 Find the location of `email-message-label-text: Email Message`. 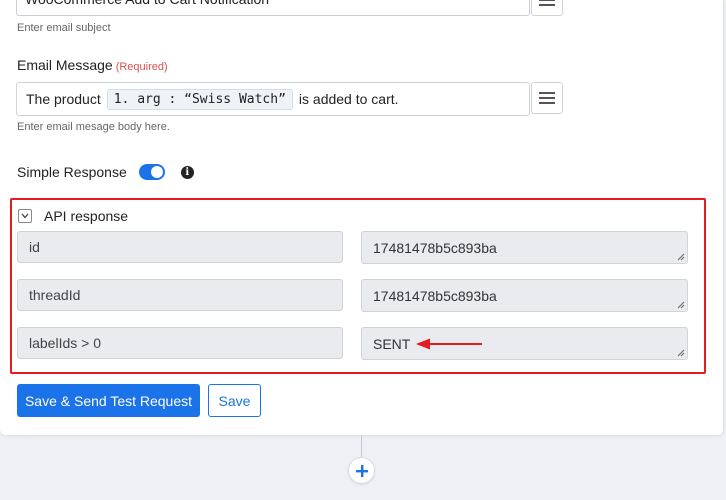

email-message-label-text: Email Message is located at coordinates (65, 65).